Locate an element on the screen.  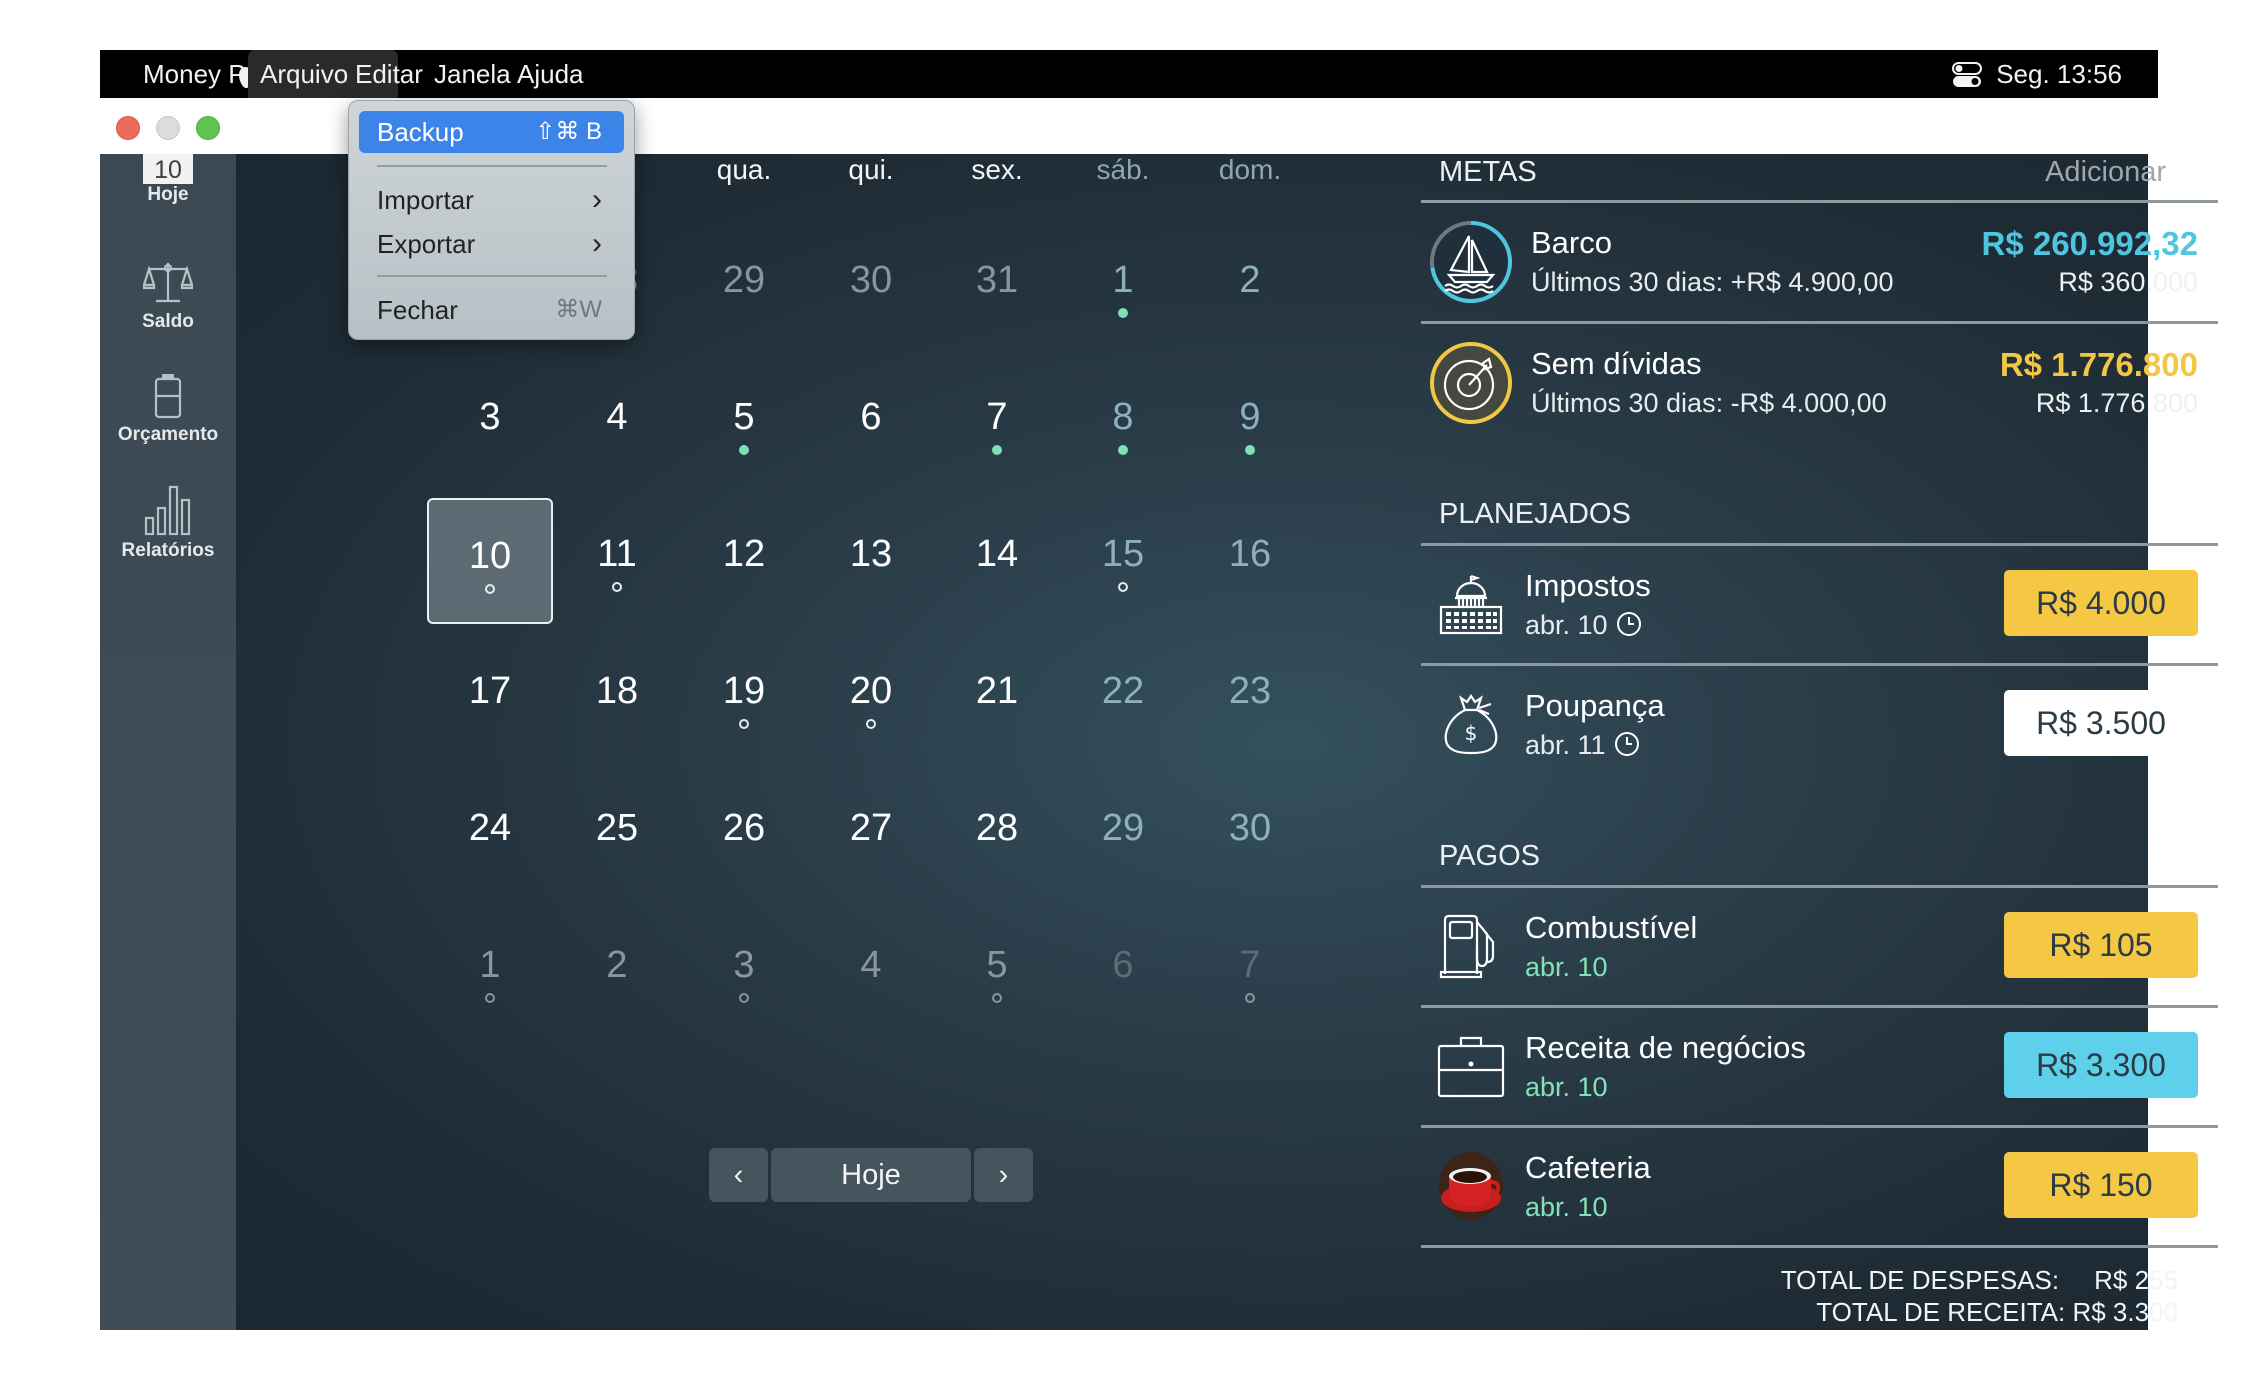
menu-item-backup: Backup ⇧⌘ B is located at coordinates (491, 132).